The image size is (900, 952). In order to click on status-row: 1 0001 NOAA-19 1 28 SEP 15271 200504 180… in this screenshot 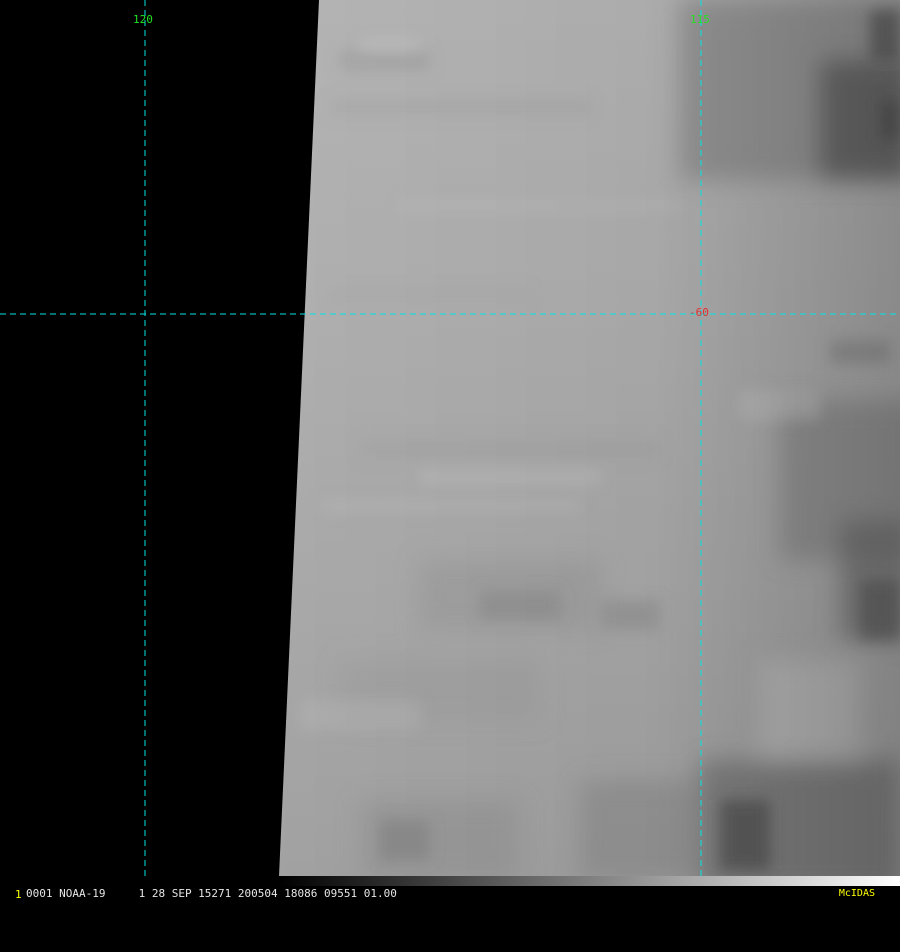, I will do `click(450, 894)`.